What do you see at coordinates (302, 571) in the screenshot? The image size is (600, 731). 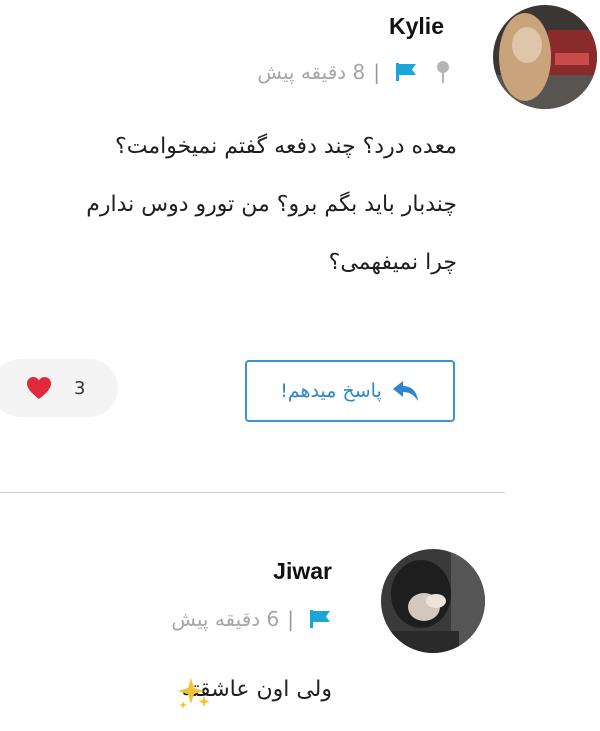 I see `comment-author: Jiwar` at bounding box center [302, 571].